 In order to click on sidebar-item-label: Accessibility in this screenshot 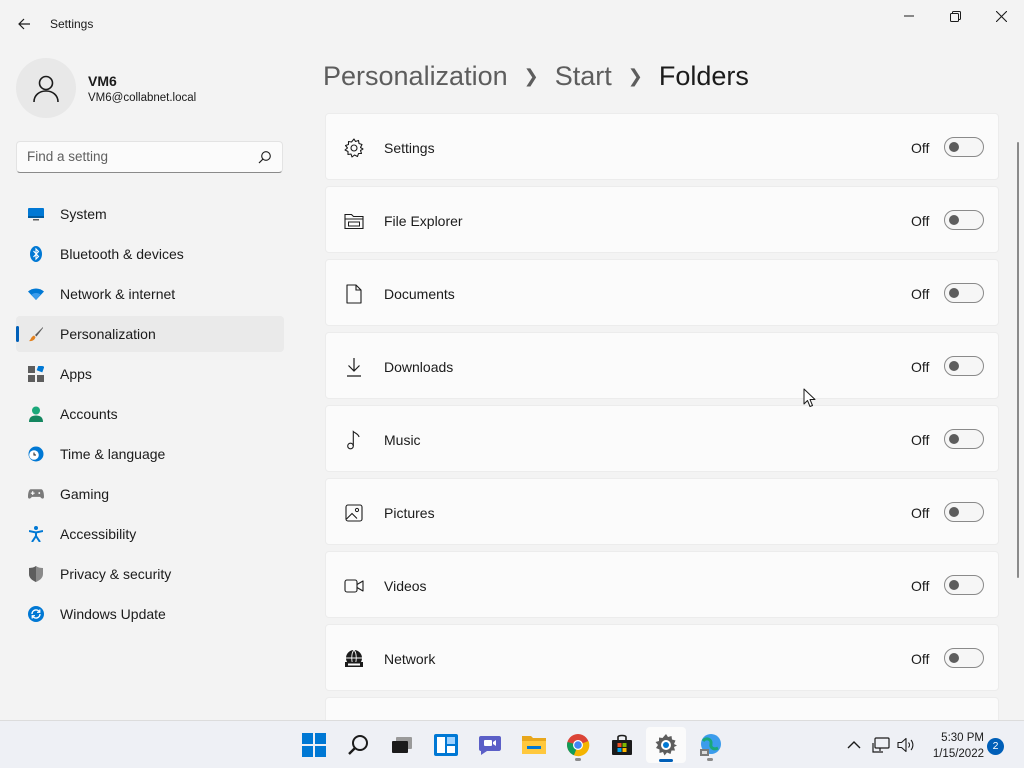, I will do `click(98, 534)`.